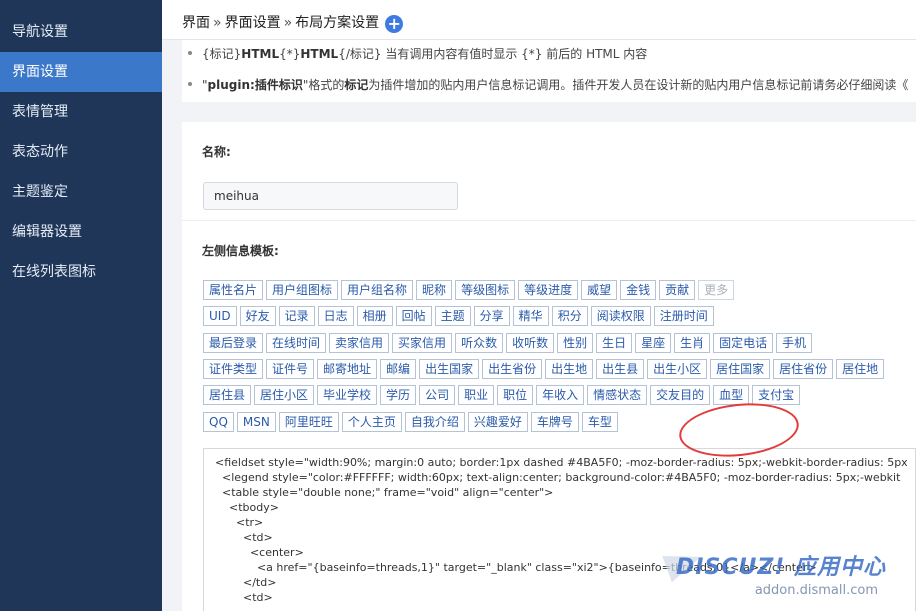 Image resolution: width=916 pixels, height=611 pixels. I want to click on template-tag: 主题, so click(452, 316).